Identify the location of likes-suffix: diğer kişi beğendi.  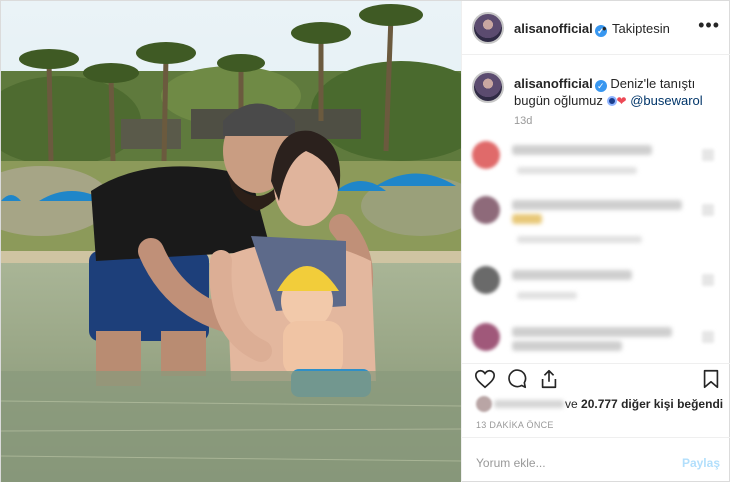
(672, 404).